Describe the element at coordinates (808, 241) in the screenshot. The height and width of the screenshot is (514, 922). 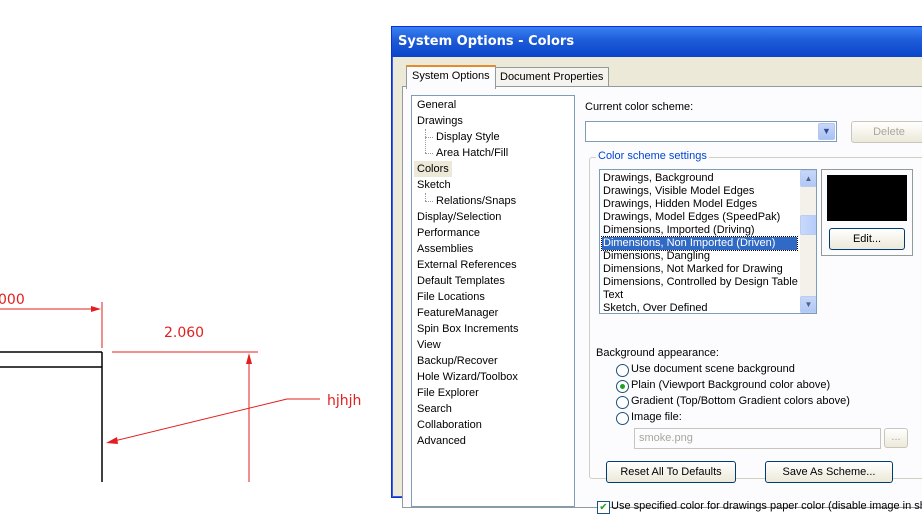
I see `list-scrollbar: ▲ ▼` at that location.